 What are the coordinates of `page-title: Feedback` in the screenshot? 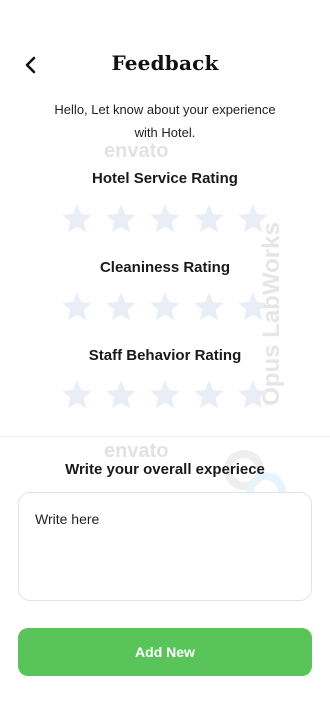 It's located at (165, 63).